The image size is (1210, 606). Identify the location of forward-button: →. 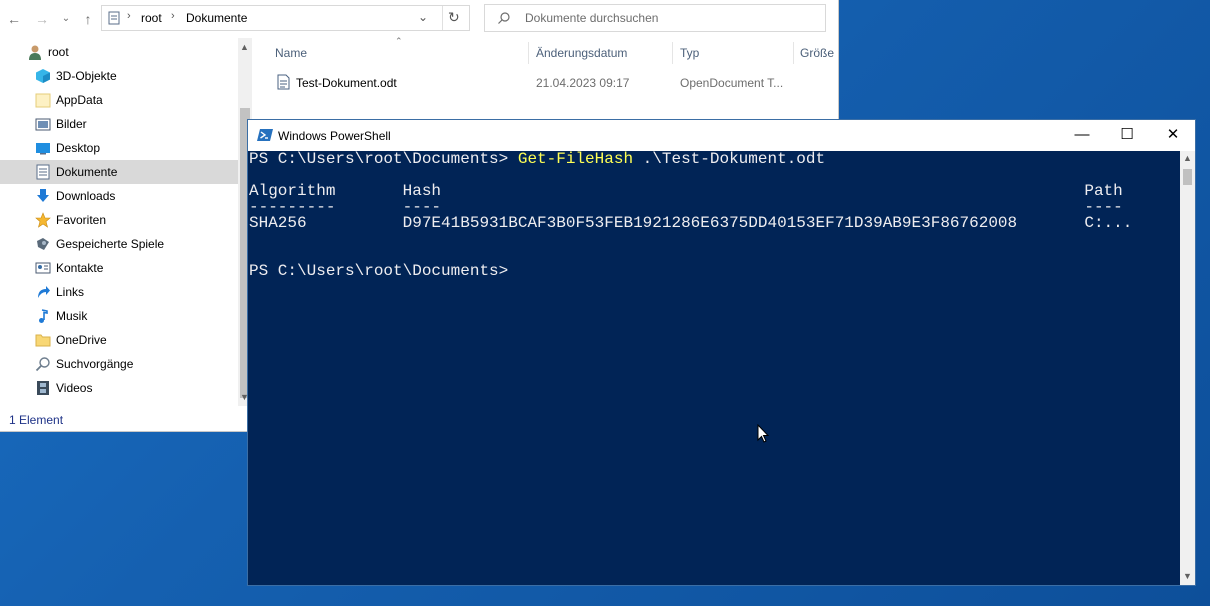
(42, 19).